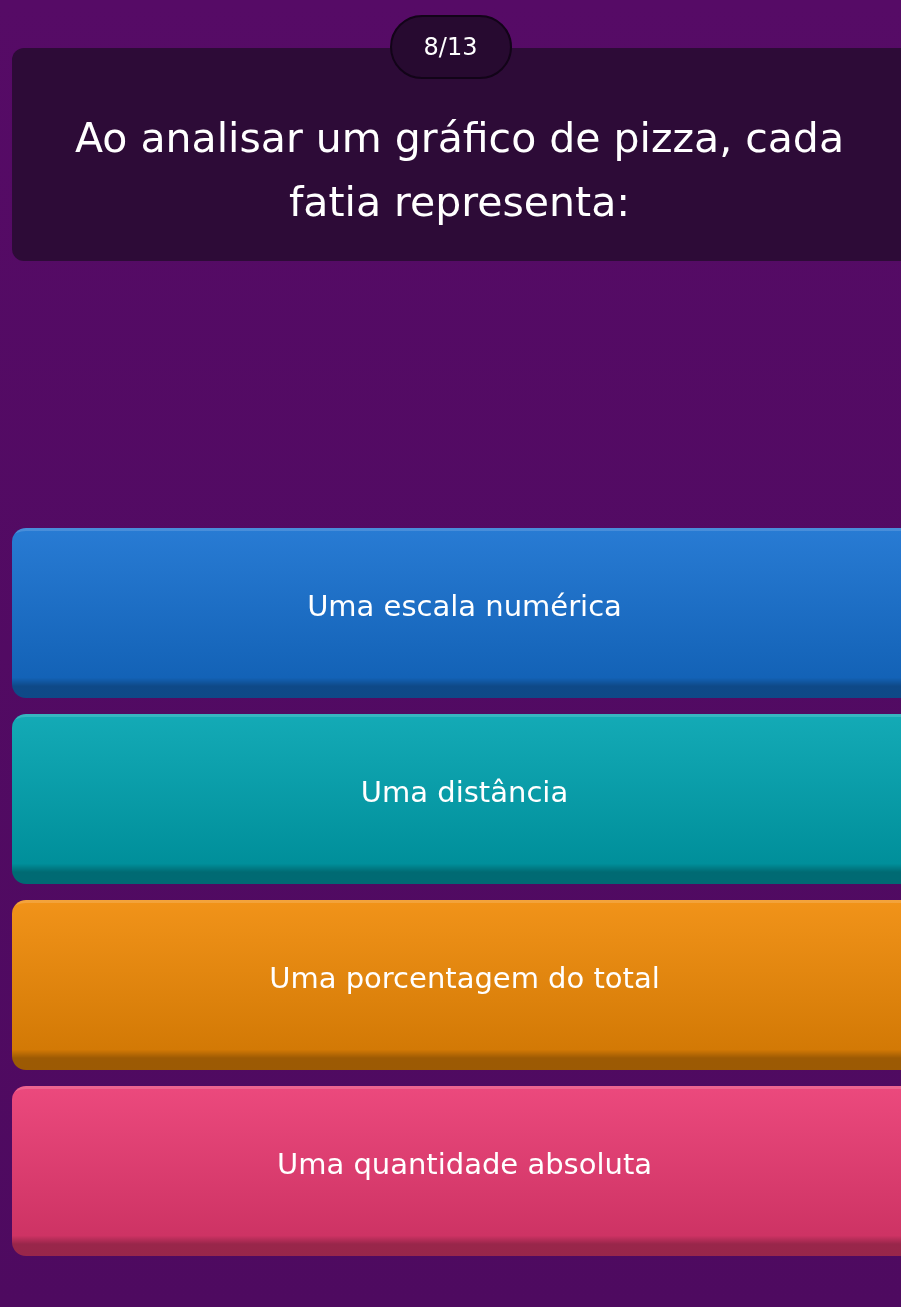 The width and height of the screenshot is (901, 1307). Describe the element at coordinates (456, 799) in the screenshot. I see `answer-option: Uma distância` at that location.